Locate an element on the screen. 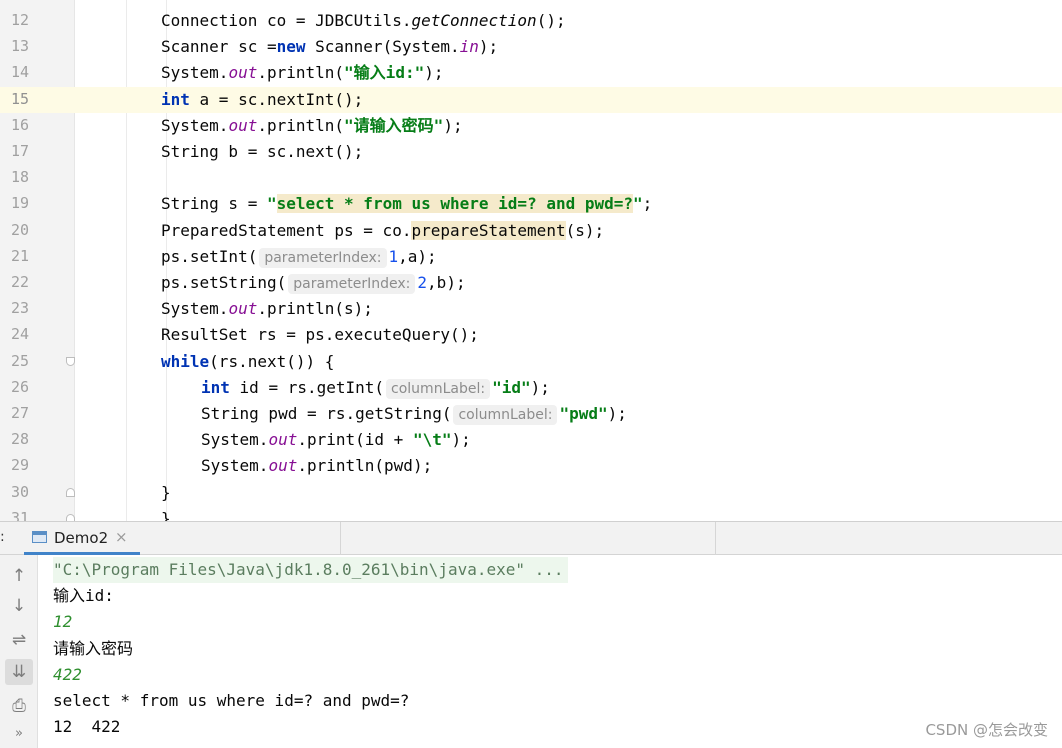 The image size is (1062, 748). code-line: 14 System.out.println("输入id:"); is located at coordinates (531, 73).